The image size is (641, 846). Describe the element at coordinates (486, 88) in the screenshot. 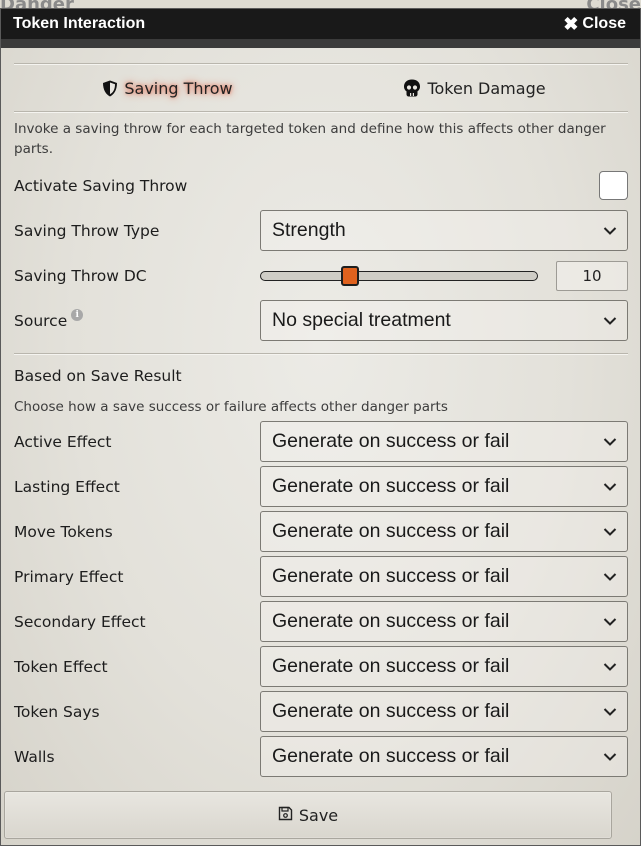

I see `tab-label: Token Damage` at that location.